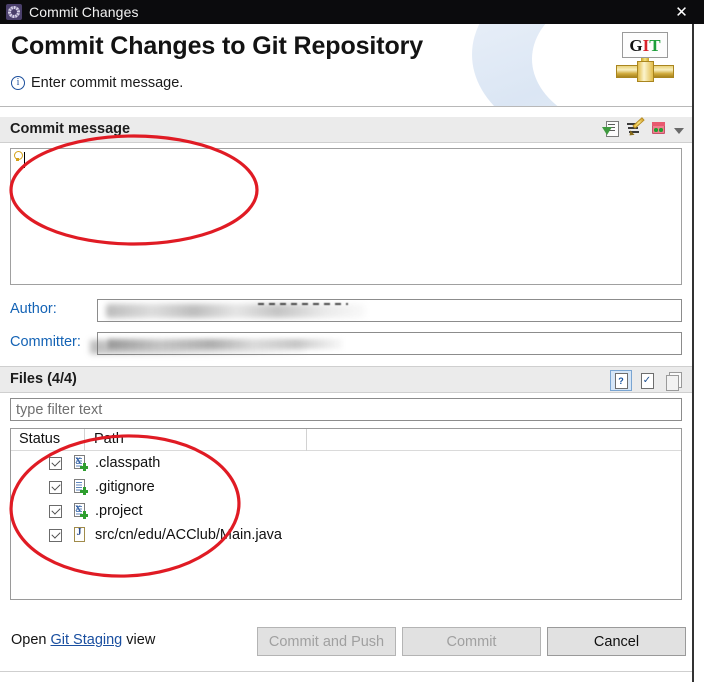 The width and height of the screenshot is (704, 682). I want to click on eclipse-gear-icon, so click(14, 12).